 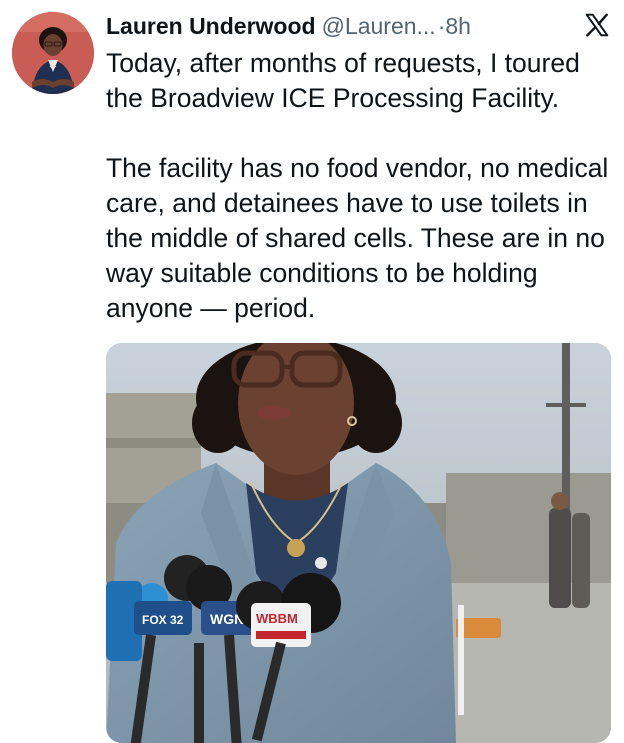 I want to click on x-logo-icon, so click(x=597, y=25).